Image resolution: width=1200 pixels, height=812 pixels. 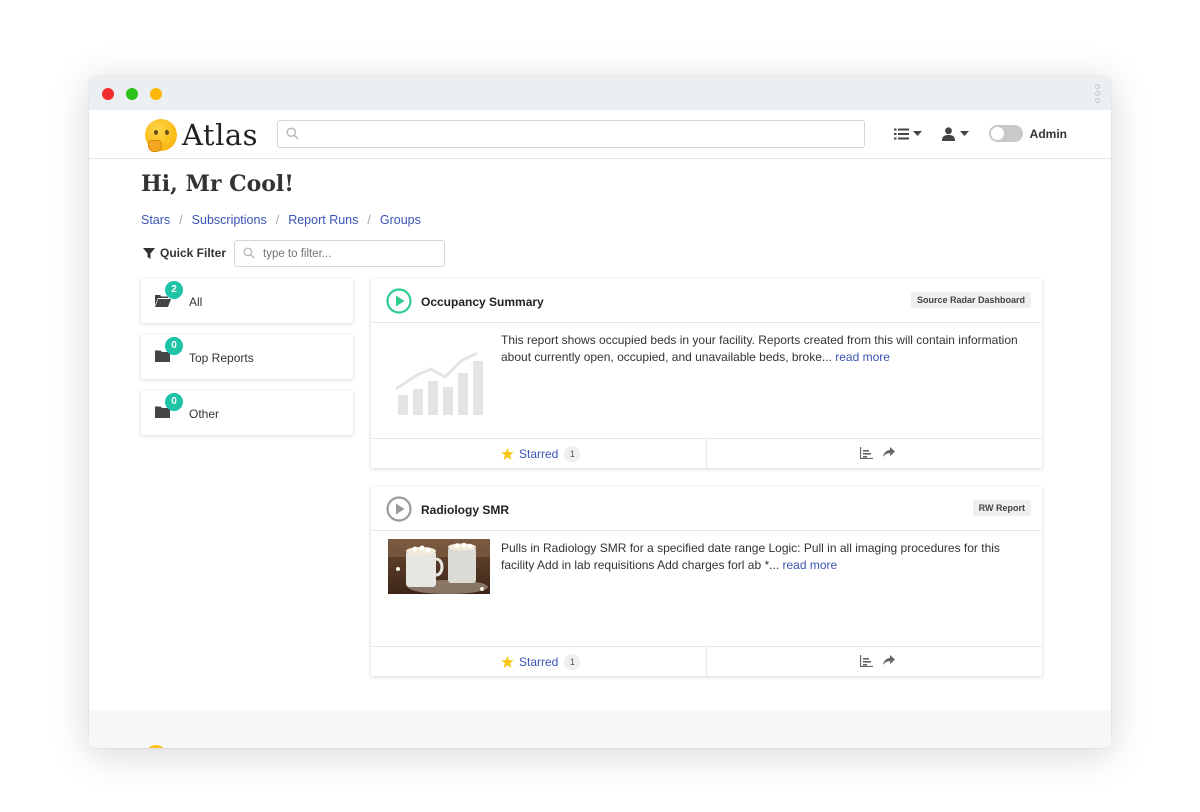 What do you see at coordinates (204, 414) in the screenshot?
I see `group-label: Other` at bounding box center [204, 414].